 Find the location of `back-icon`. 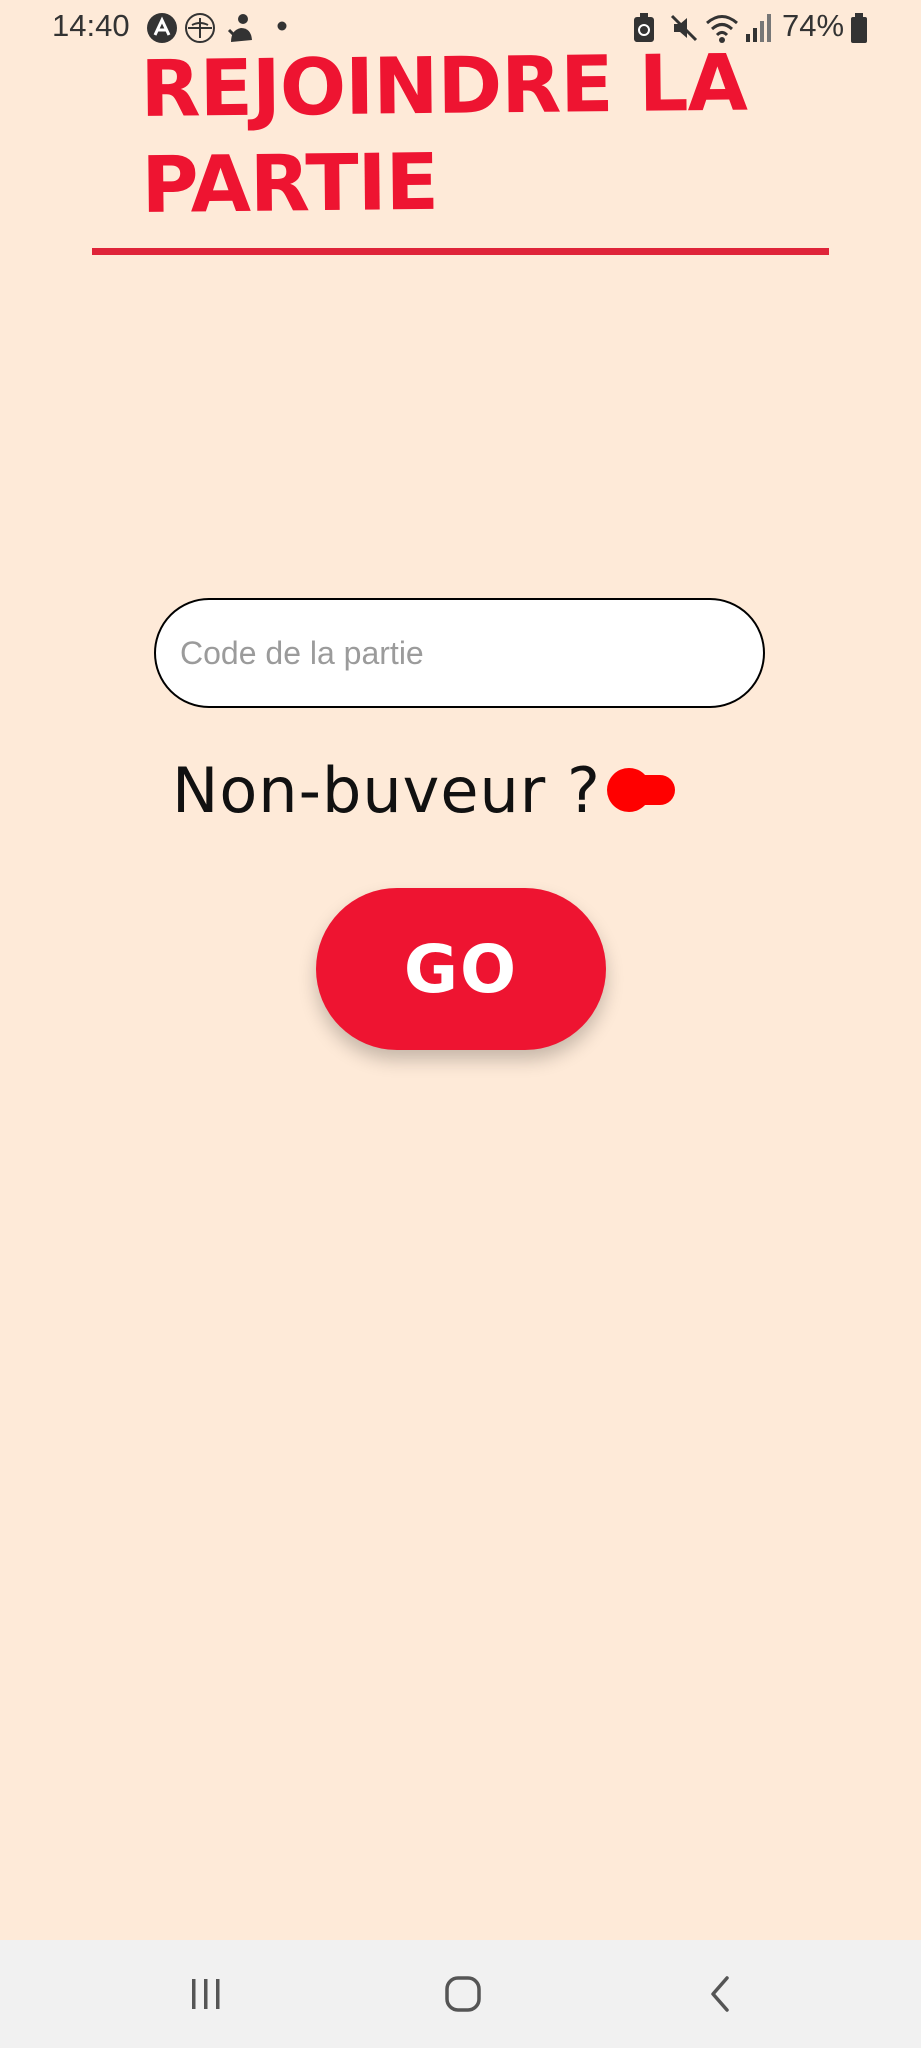

back-icon is located at coordinates (720, 1994).